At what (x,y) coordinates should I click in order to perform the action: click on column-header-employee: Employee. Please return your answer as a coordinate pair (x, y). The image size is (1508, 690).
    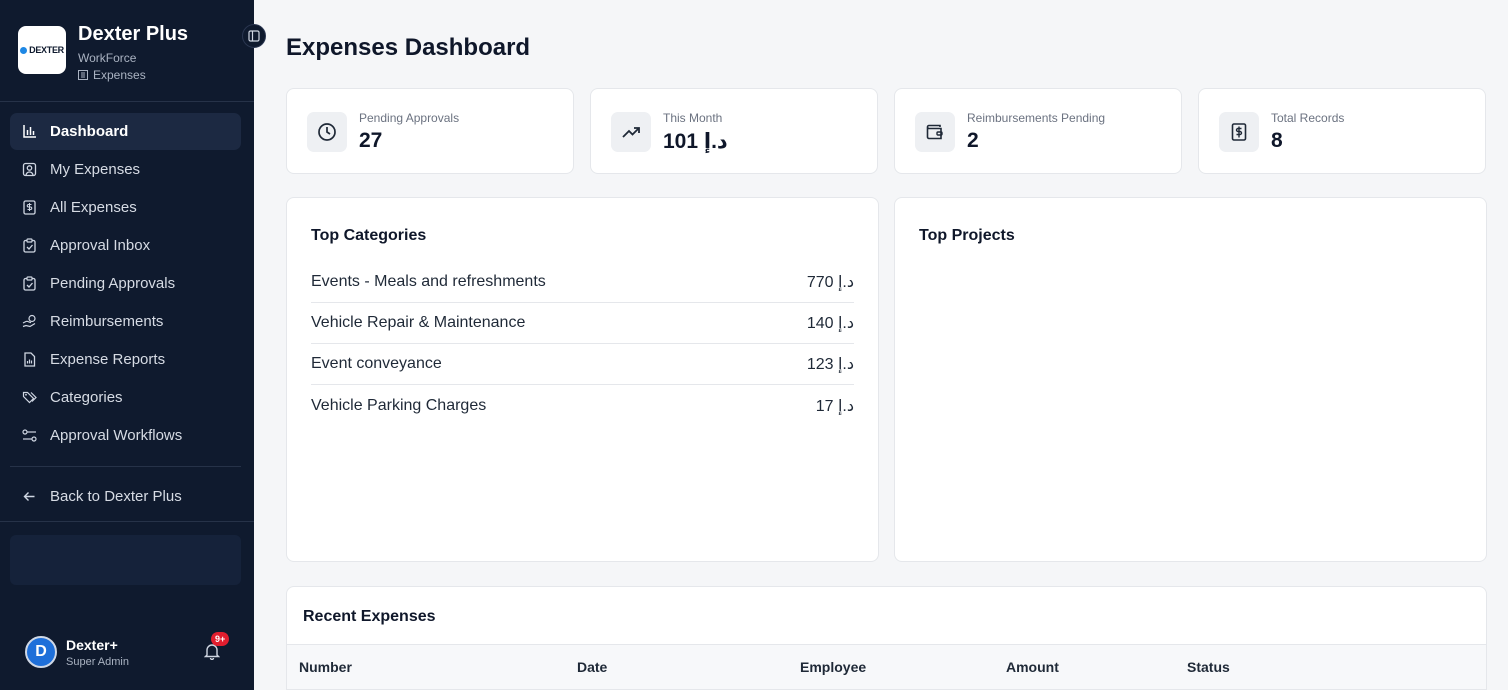
    Looking at the image, I should click on (833, 667).